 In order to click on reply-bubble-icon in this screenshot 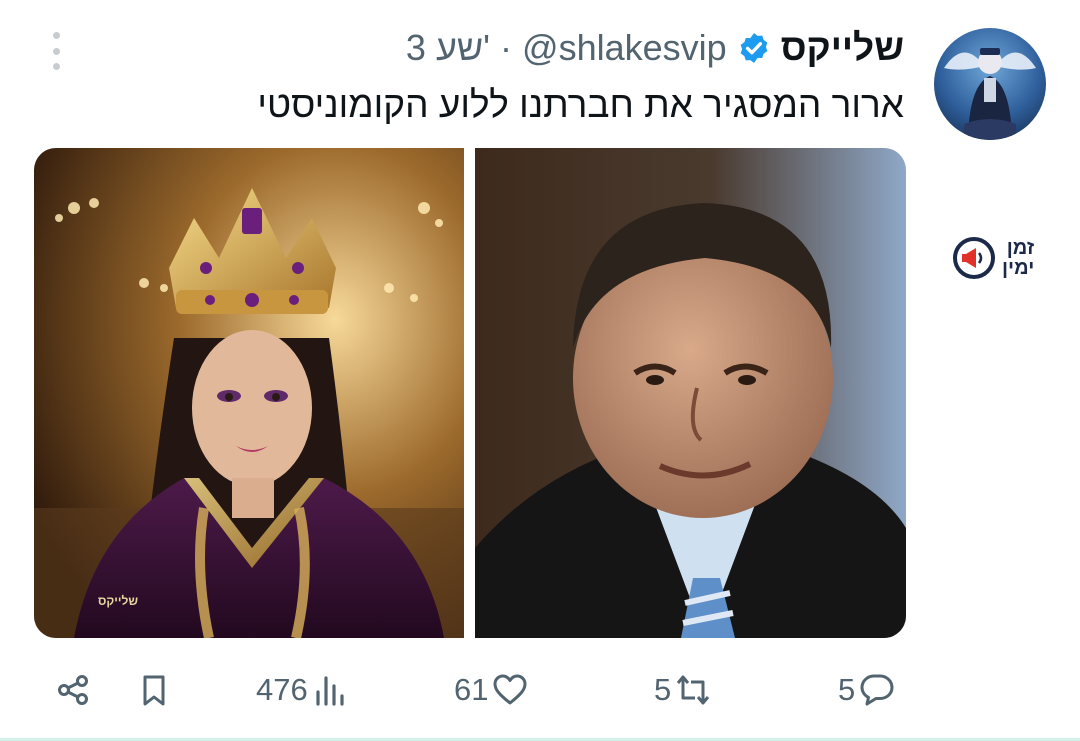, I will do `click(877, 690)`.